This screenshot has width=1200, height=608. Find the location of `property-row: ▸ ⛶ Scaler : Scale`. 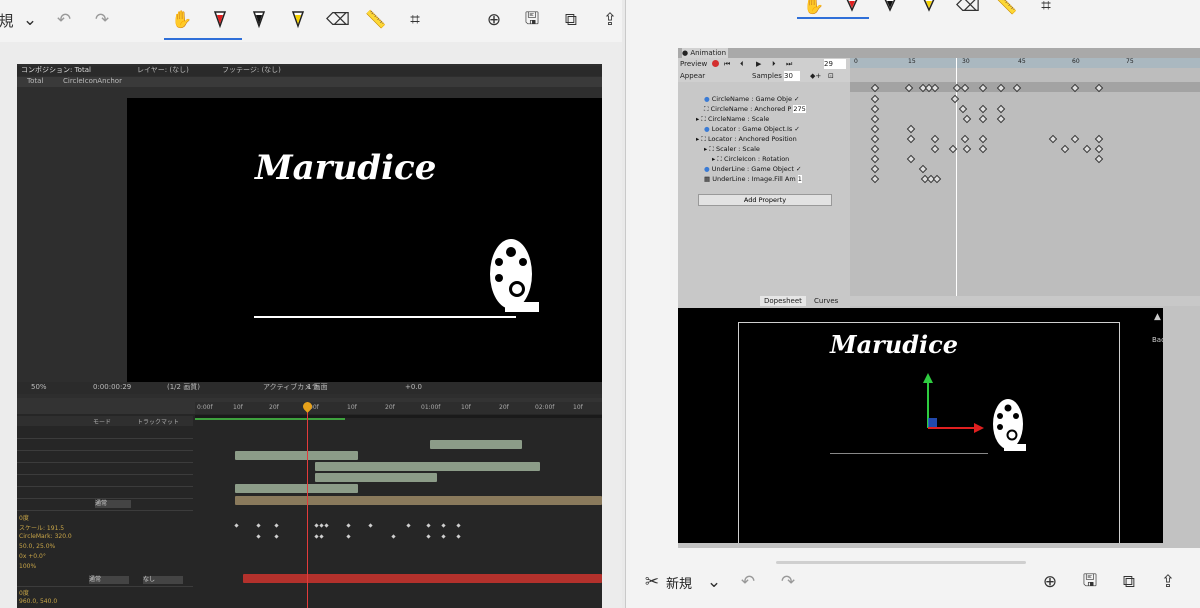

property-row: ▸ ⛶ Scaler : Scale is located at coordinates (777, 149).